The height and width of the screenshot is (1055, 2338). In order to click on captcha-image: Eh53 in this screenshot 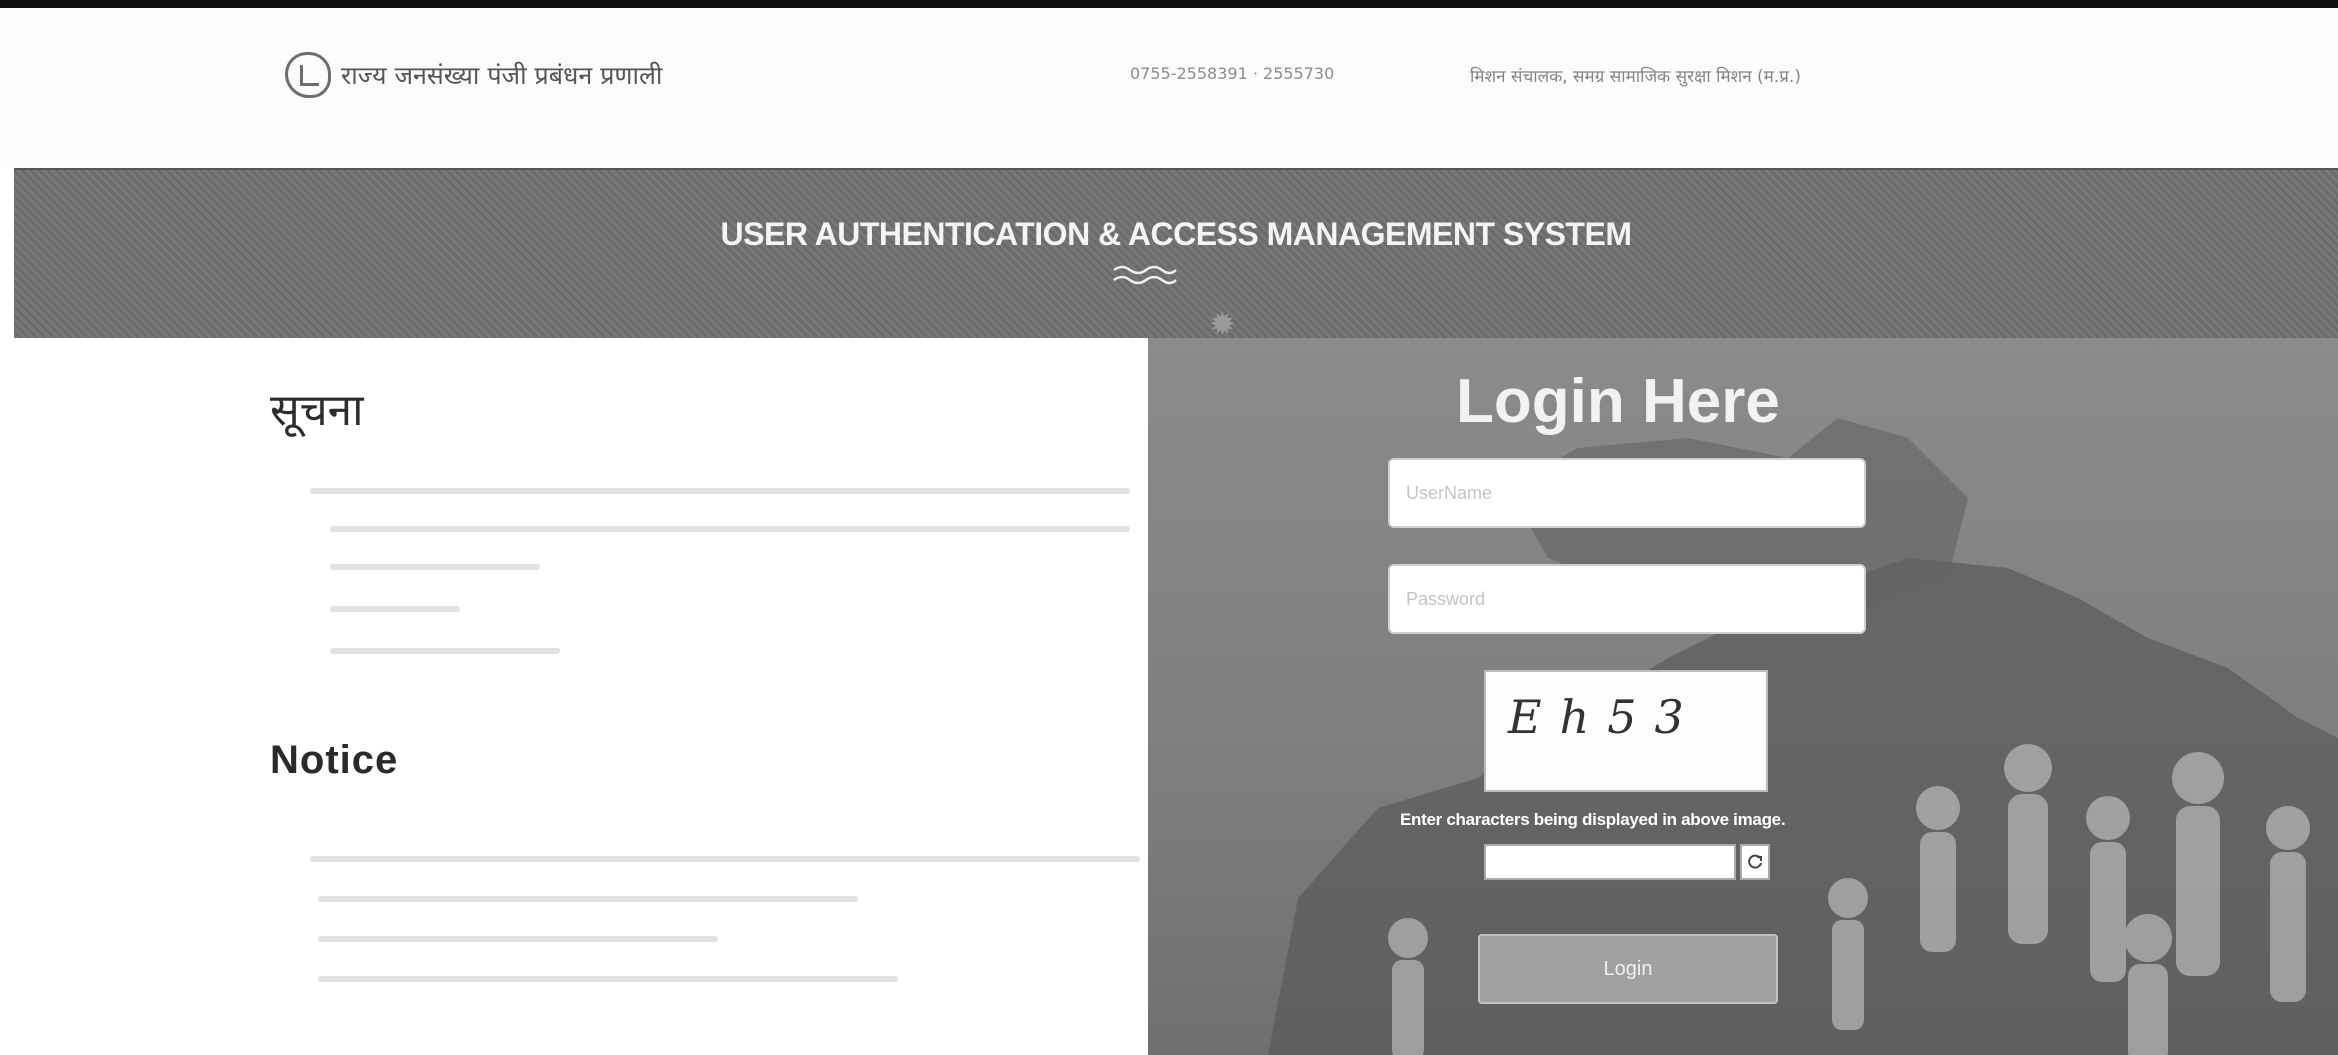, I will do `click(1626, 731)`.